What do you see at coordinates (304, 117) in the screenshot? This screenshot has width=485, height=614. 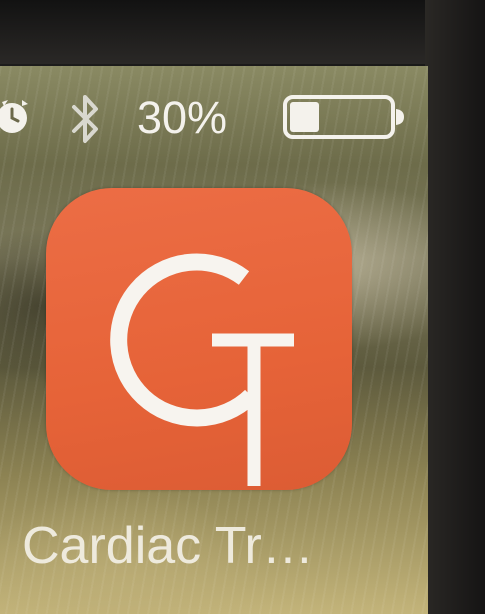 I see `battery-fill` at bounding box center [304, 117].